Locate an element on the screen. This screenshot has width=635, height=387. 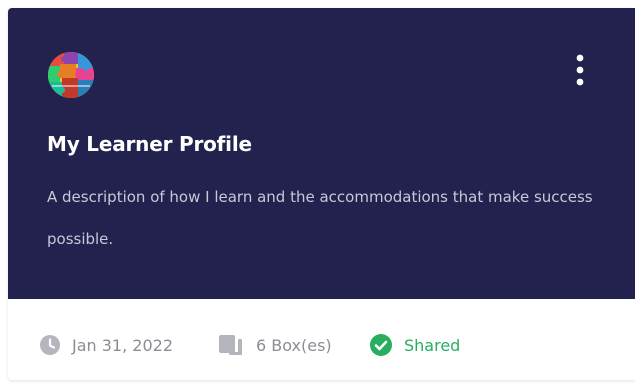
created-date-label: Jan 31, 2022 is located at coordinates (122, 345).